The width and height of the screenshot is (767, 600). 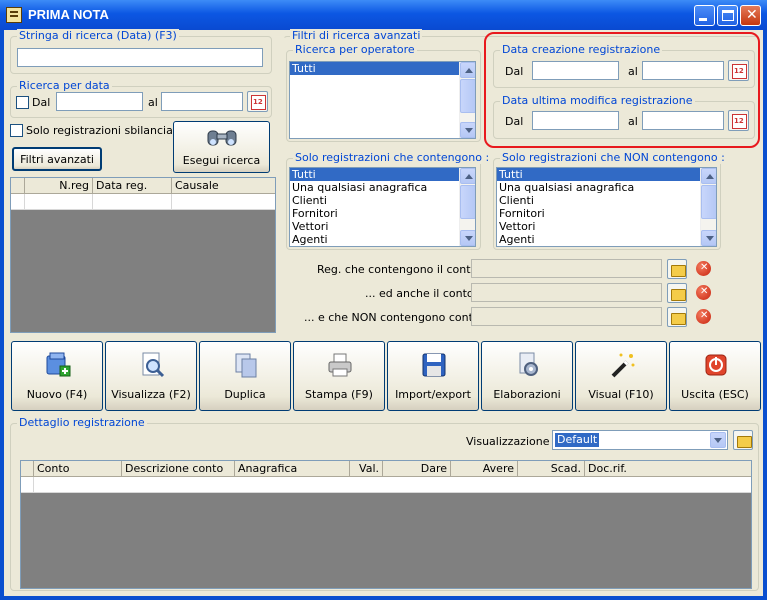 I want to click on column-header-nreg: N.reg, so click(x=59, y=186).